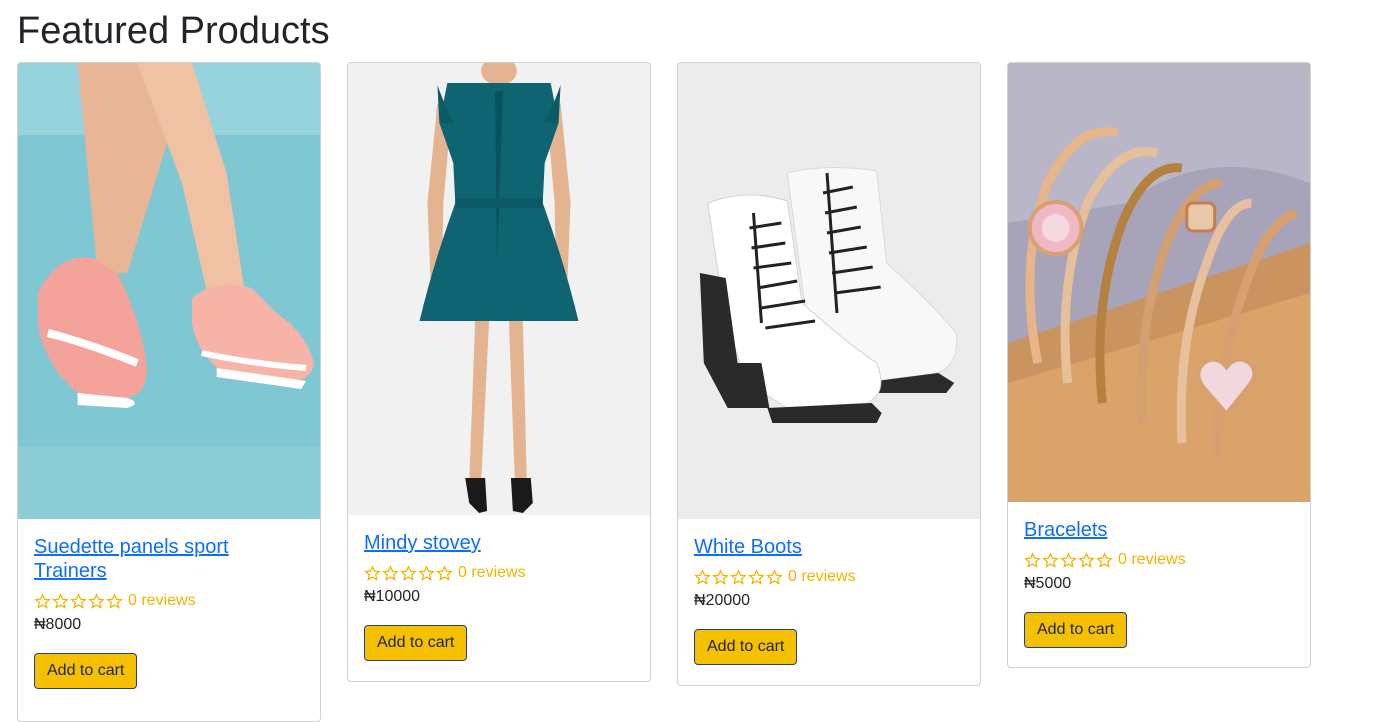 Image resolution: width=1385 pixels, height=722 pixels. I want to click on product-name-link: White Boots, so click(829, 547).